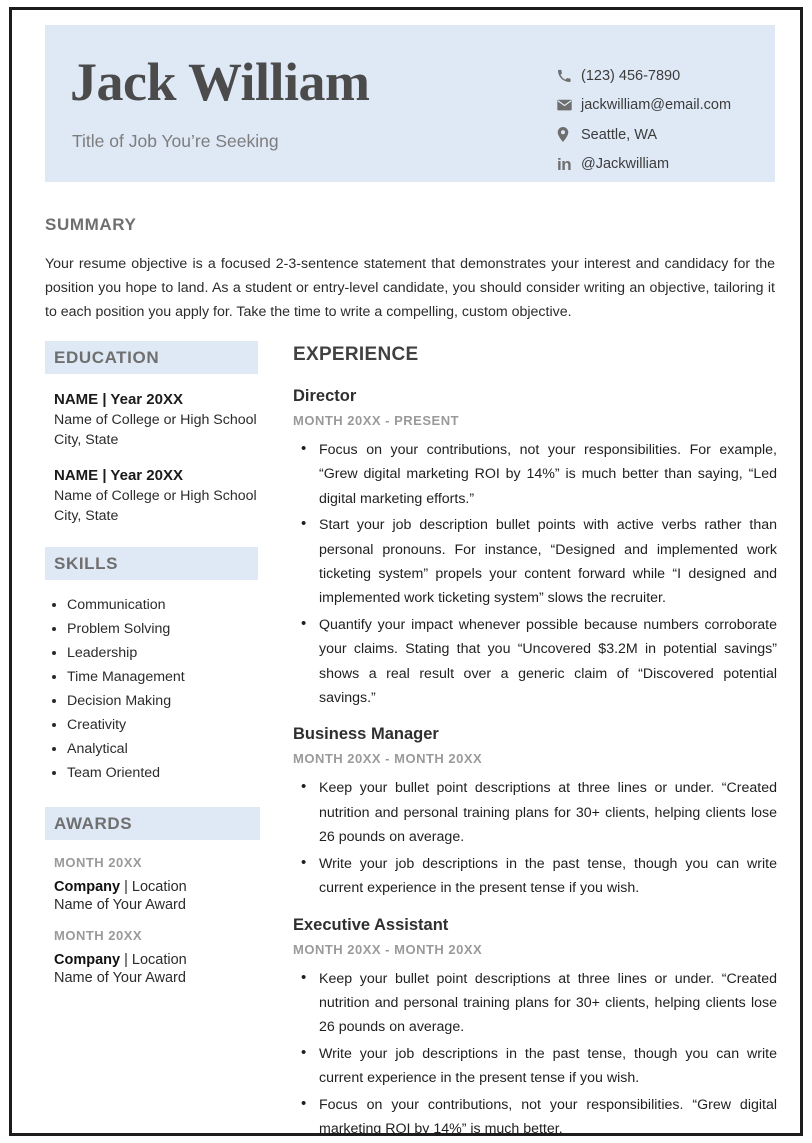 This screenshot has height=1143, width=812. What do you see at coordinates (569, 105) in the screenshot?
I see `envelope-icon` at bounding box center [569, 105].